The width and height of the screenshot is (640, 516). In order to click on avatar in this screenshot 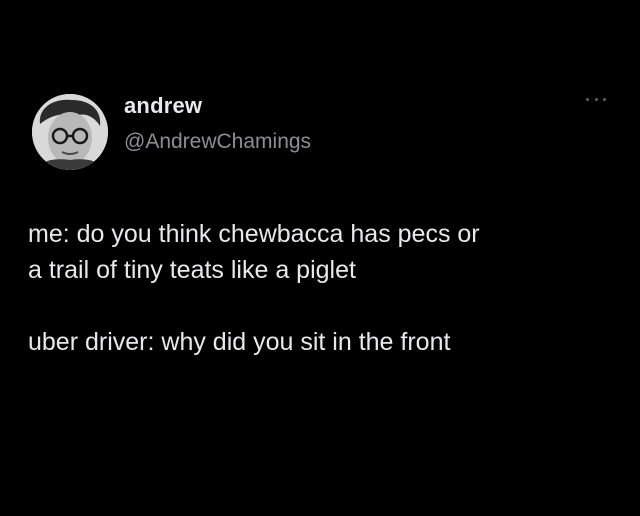, I will do `click(70, 132)`.